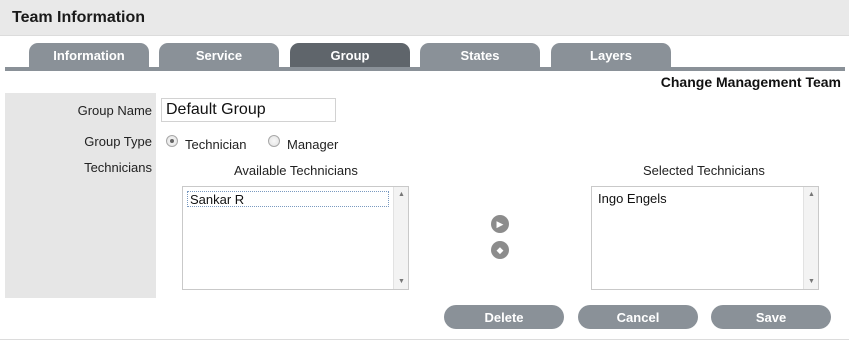 This screenshot has width=849, height=343. I want to click on tab-divider, so click(425, 69).